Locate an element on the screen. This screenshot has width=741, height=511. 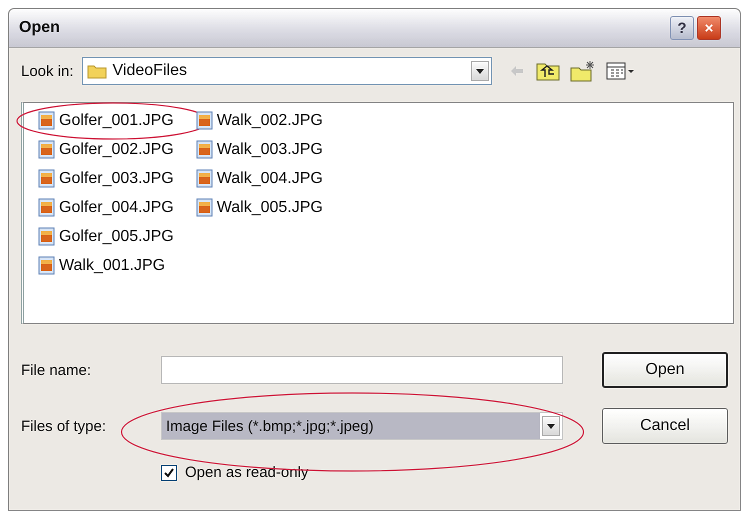
file-name-field is located at coordinates (362, 370).